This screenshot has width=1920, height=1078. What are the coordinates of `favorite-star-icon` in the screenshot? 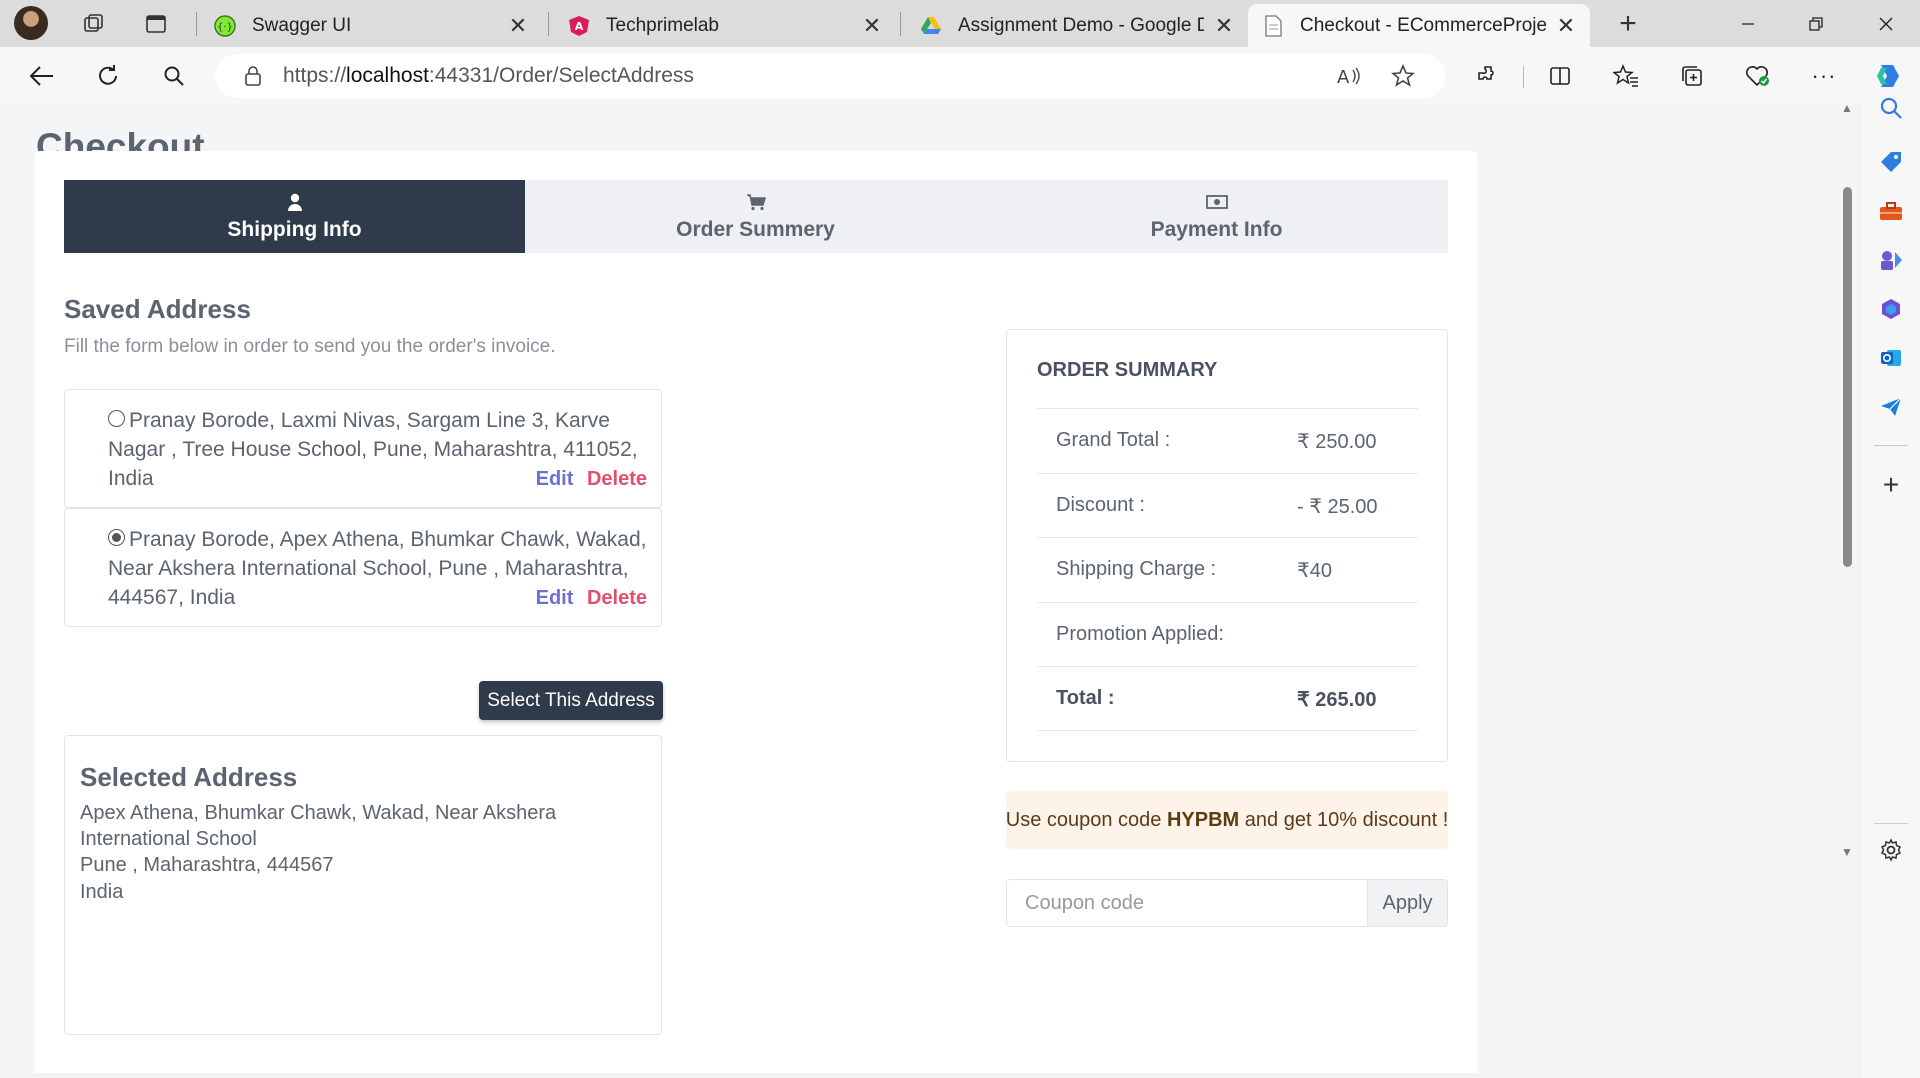 It's located at (1403, 76).